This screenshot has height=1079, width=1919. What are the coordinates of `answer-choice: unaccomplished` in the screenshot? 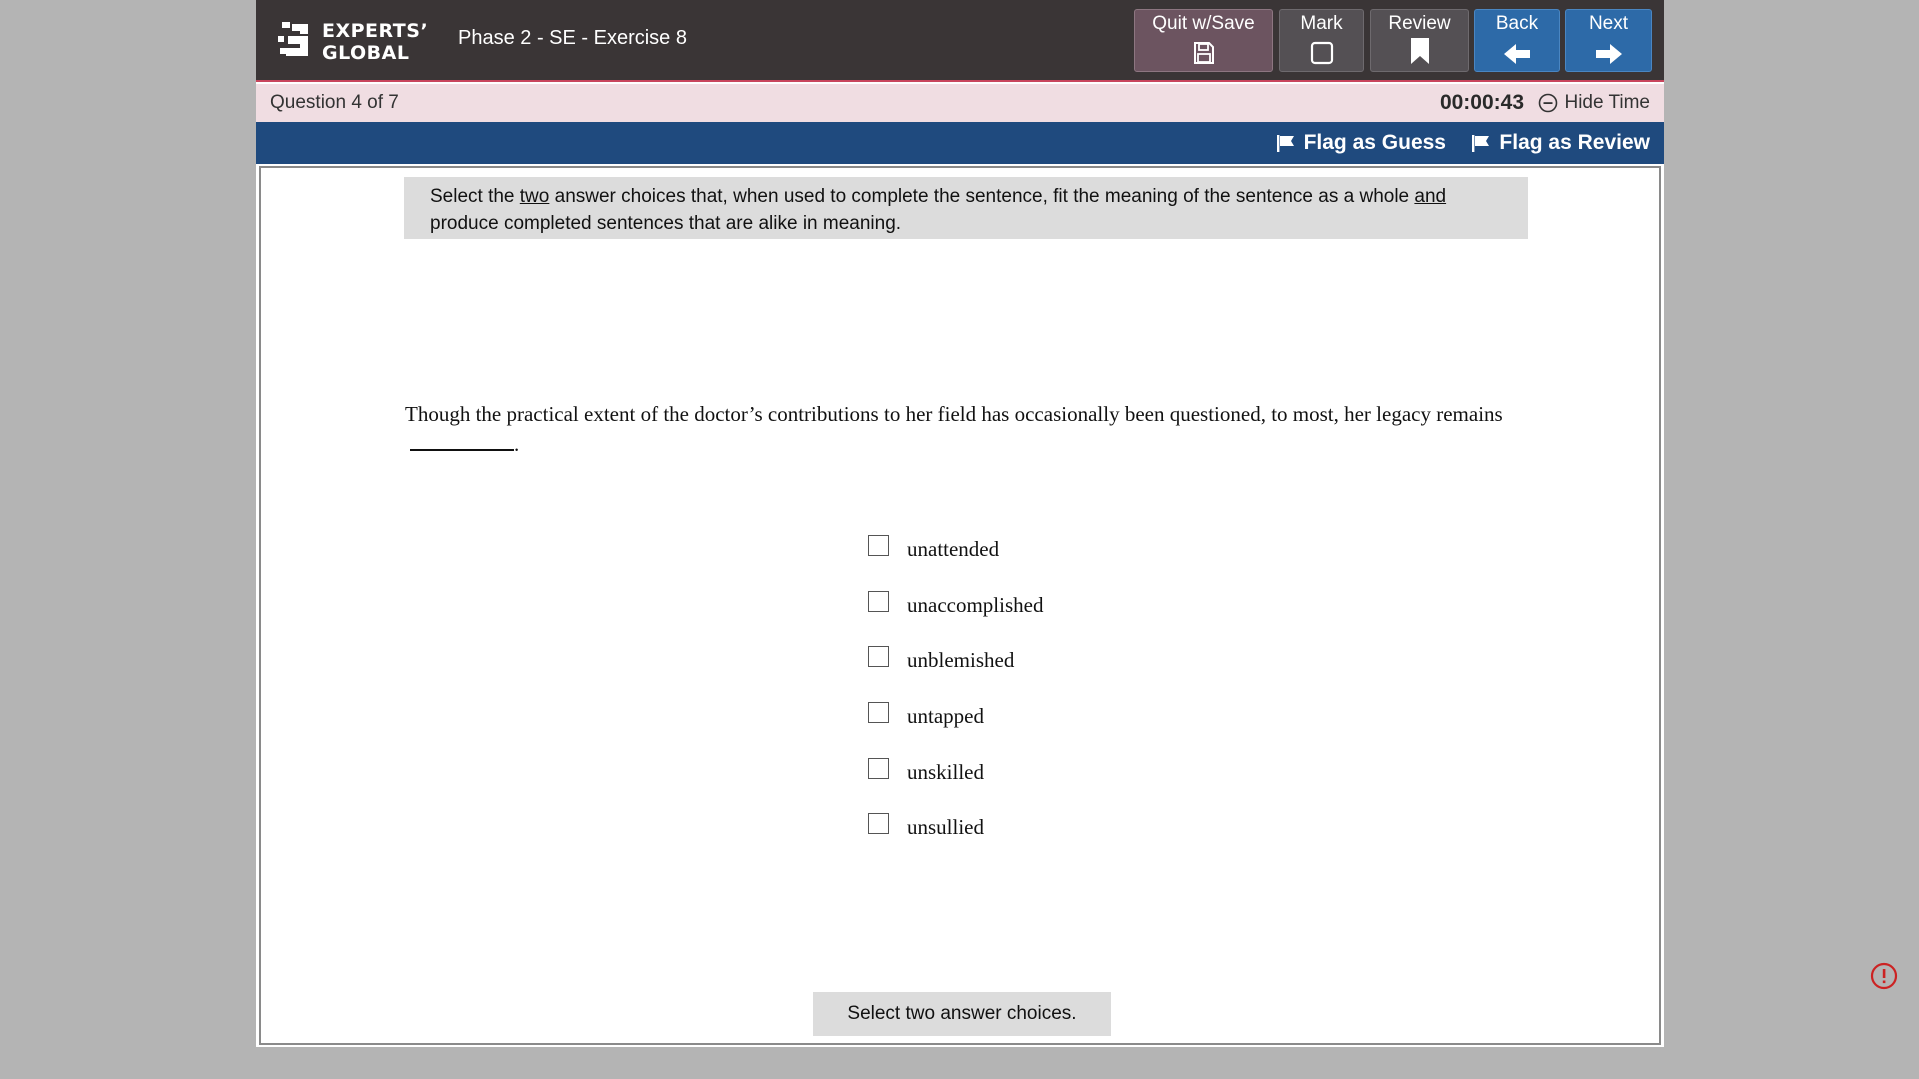 It's located at (955, 602).